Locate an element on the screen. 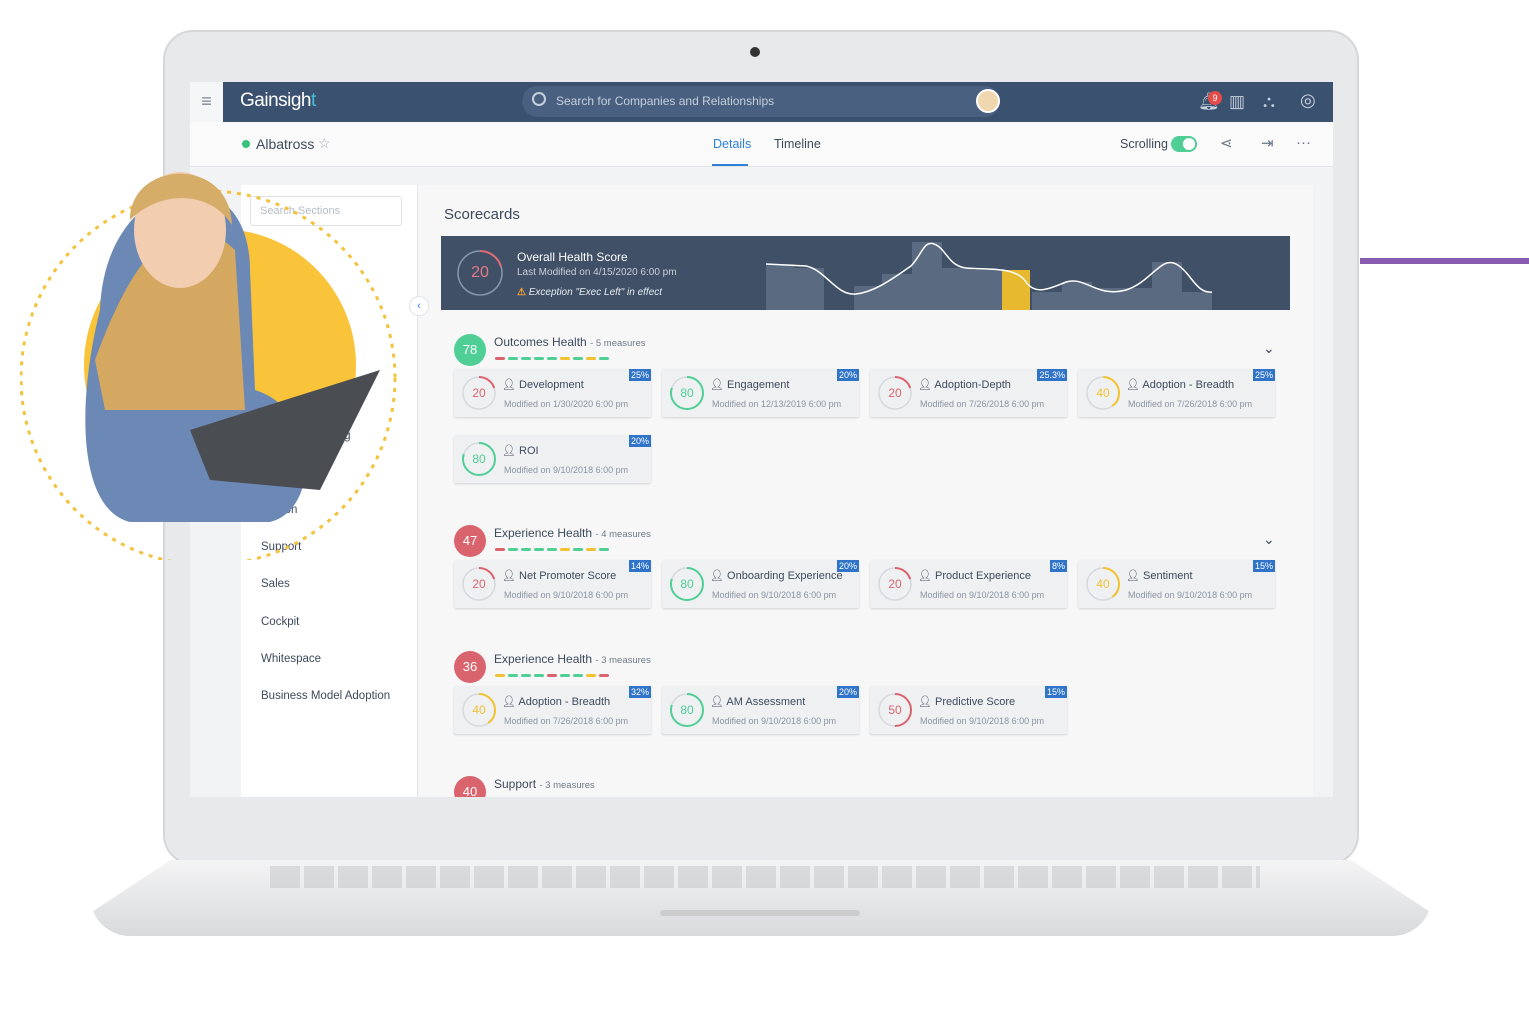 Image resolution: width=1529 pixels, height=1014 pixels. more-options-icon: ··· is located at coordinates (1303, 142).